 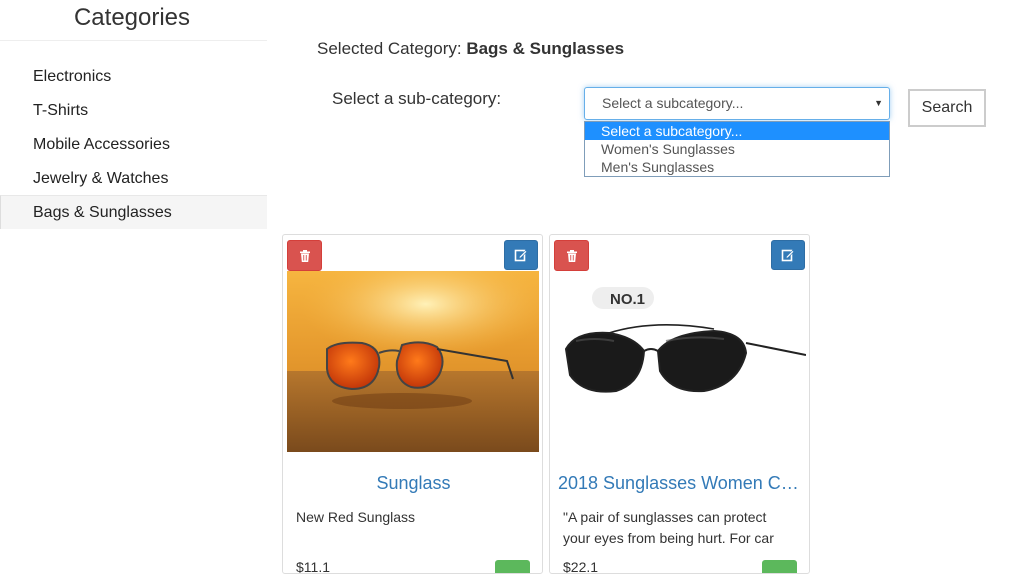 What do you see at coordinates (680, 361) in the screenshot?
I see `product-image-cat-eye-sunglasses: NO.1` at bounding box center [680, 361].